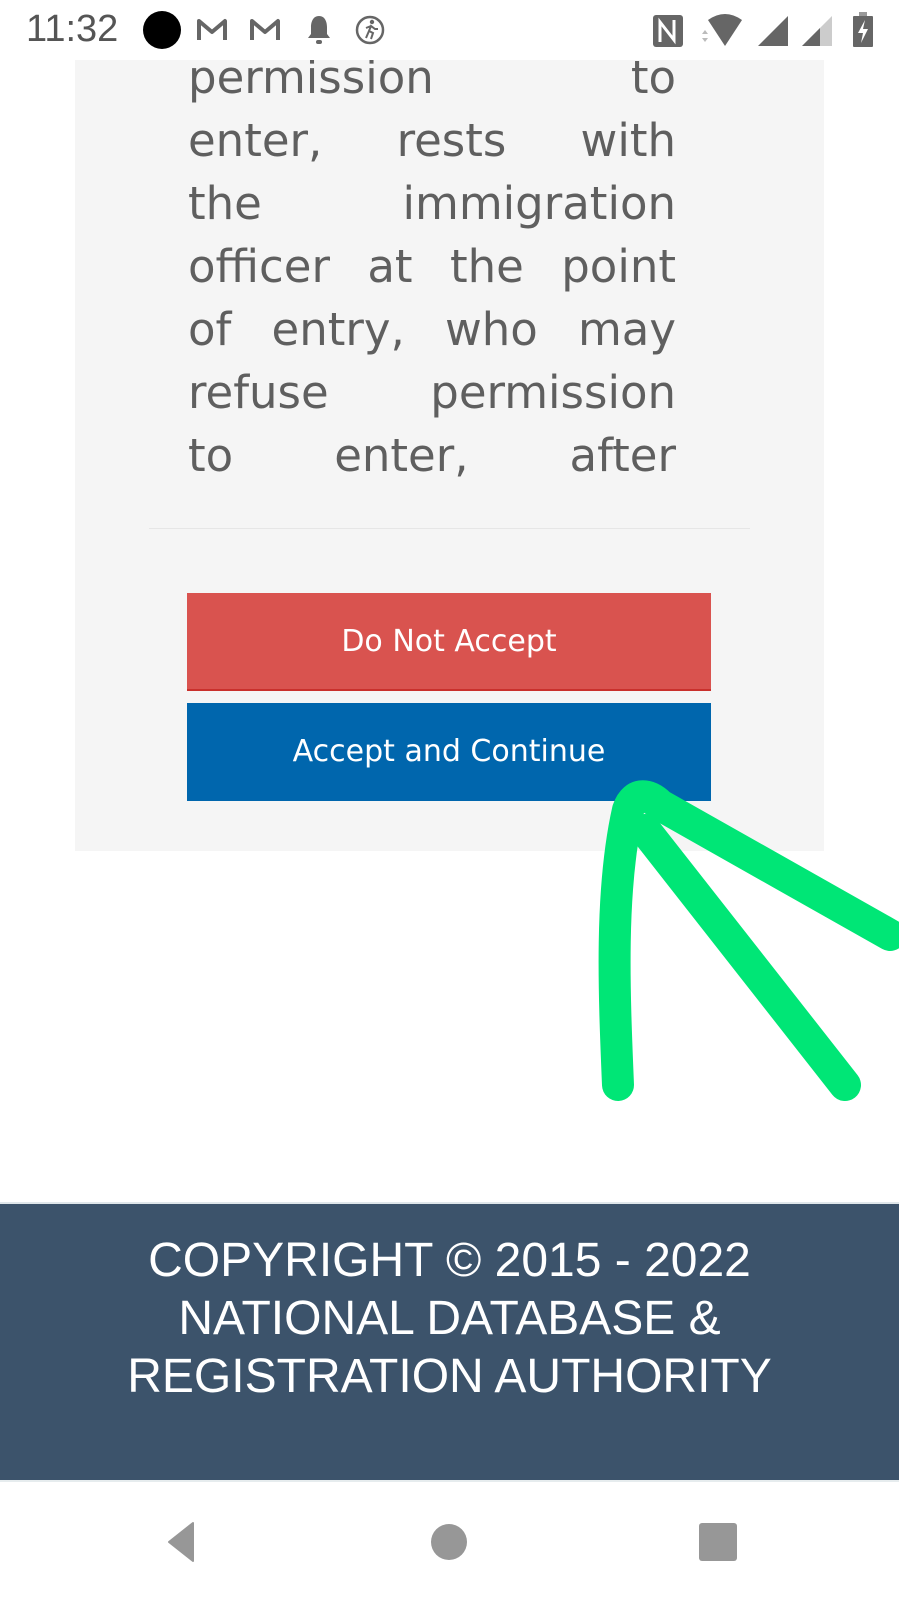  I want to click on terms-line: of entry, who may, so click(432, 329).